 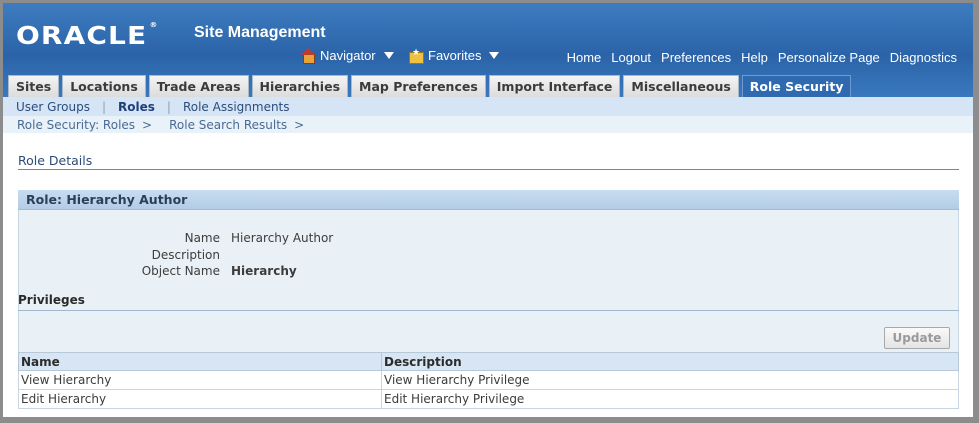 What do you see at coordinates (416, 55) in the screenshot?
I see `favorites-icon` at bounding box center [416, 55].